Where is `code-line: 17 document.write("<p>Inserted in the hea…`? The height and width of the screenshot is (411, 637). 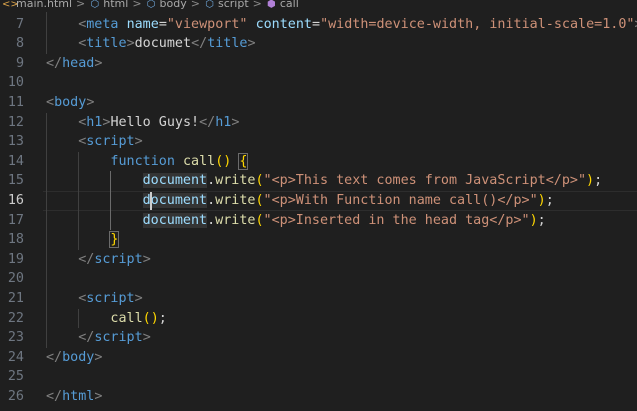 code-line: 17 document.write("<p>Inserted in the hea… is located at coordinates (318, 221).